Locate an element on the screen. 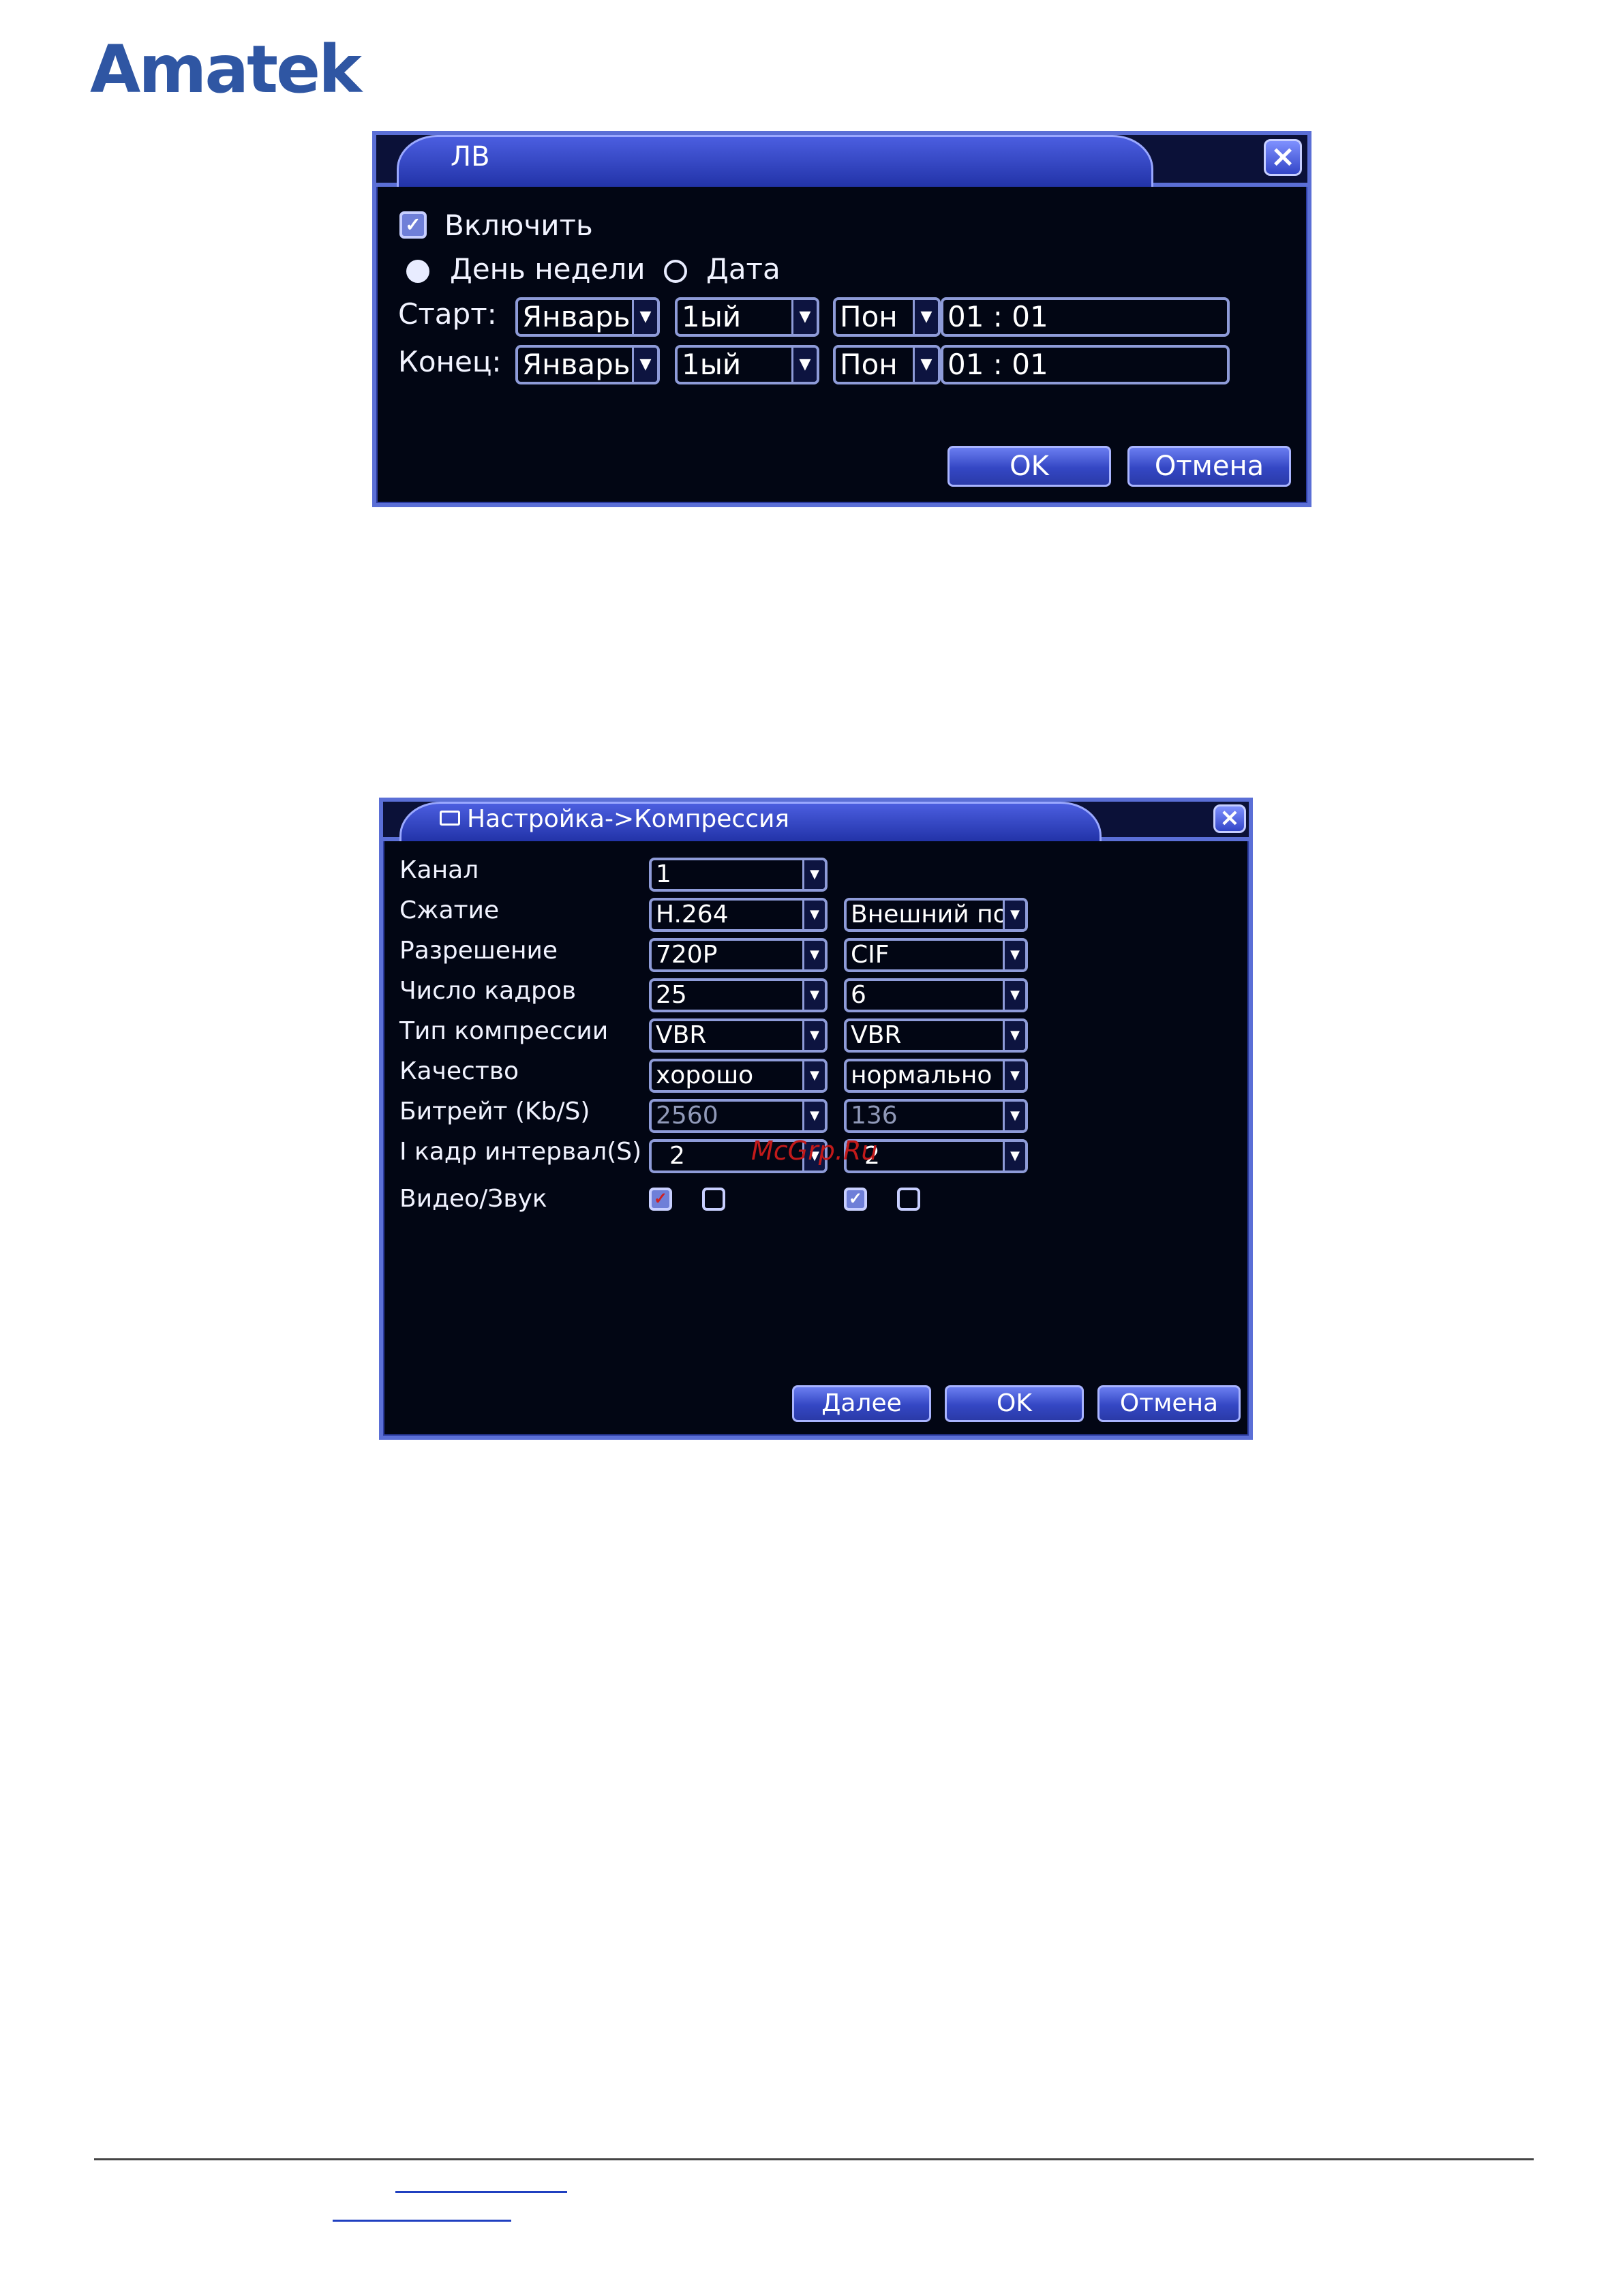 Image resolution: width=1623 pixels, height=2296 pixels. row-label: Качество is located at coordinates (459, 1071).